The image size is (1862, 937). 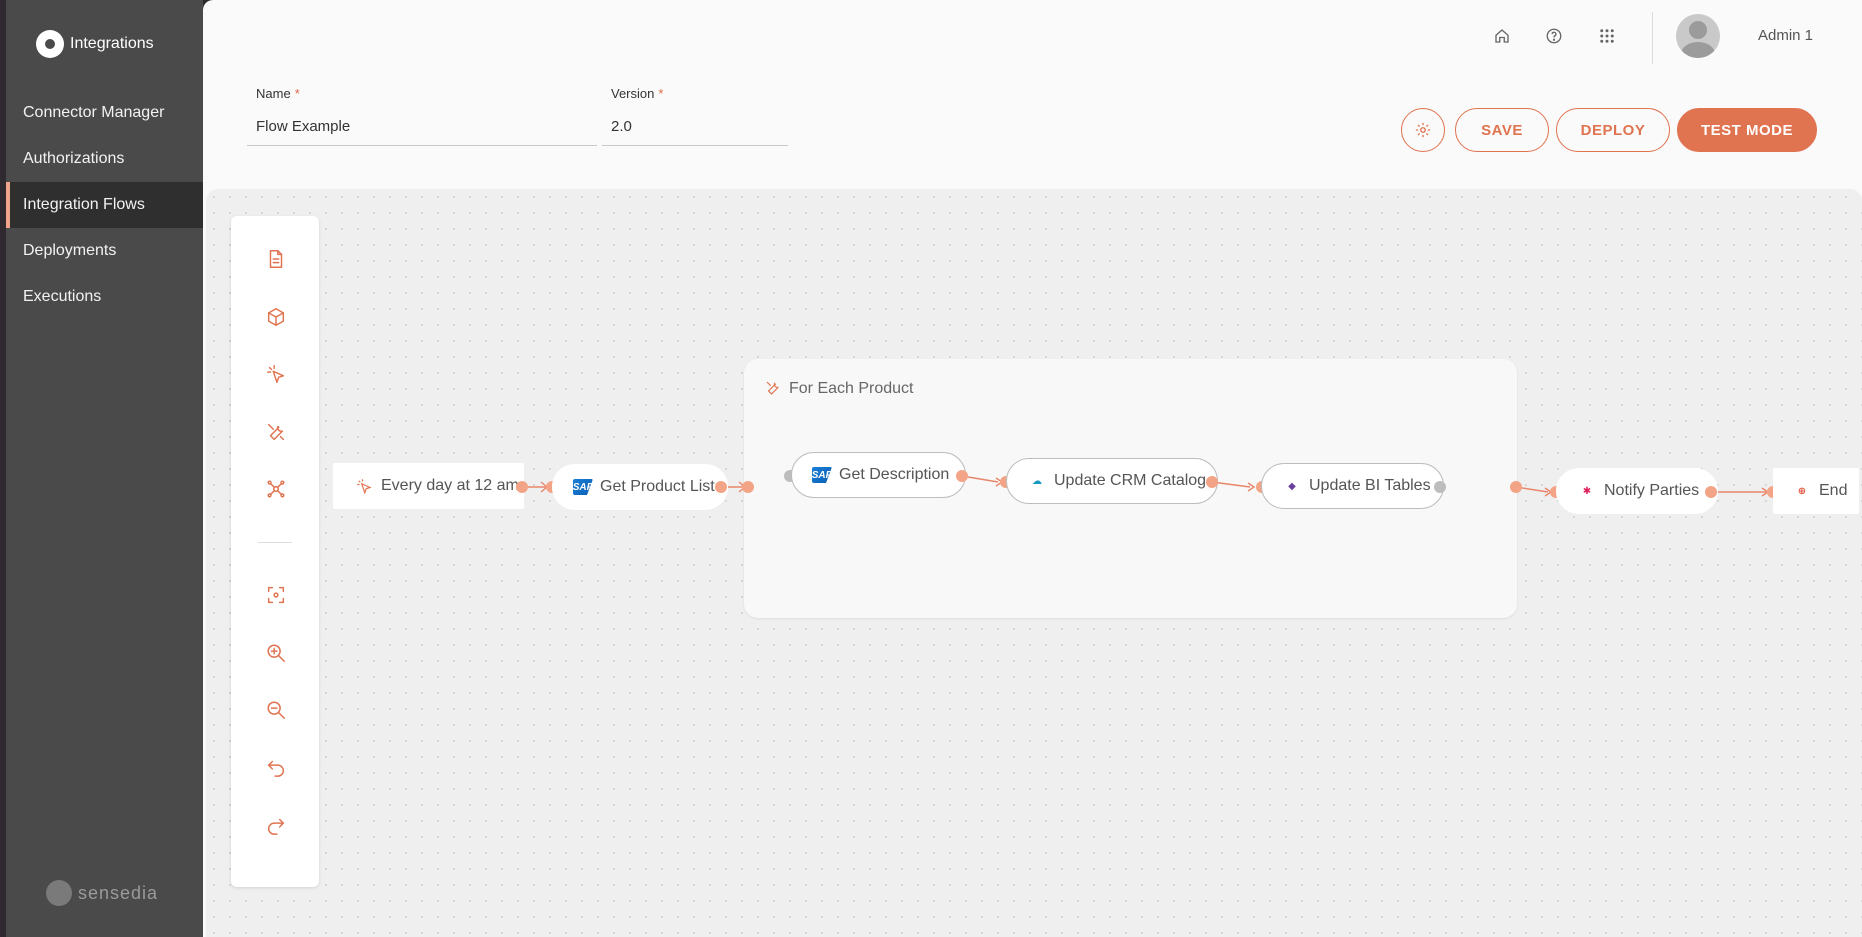 What do you see at coordinates (695, 132) in the screenshot?
I see `version-input: 2.0` at bounding box center [695, 132].